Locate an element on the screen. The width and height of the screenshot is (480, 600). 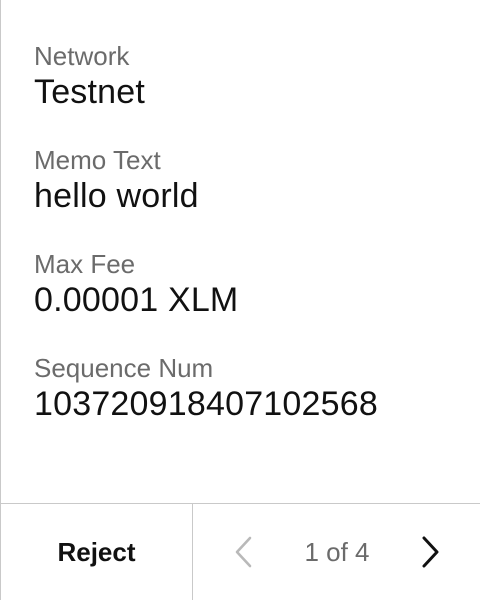
chevron-right-icon is located at coordinates (430, 552).